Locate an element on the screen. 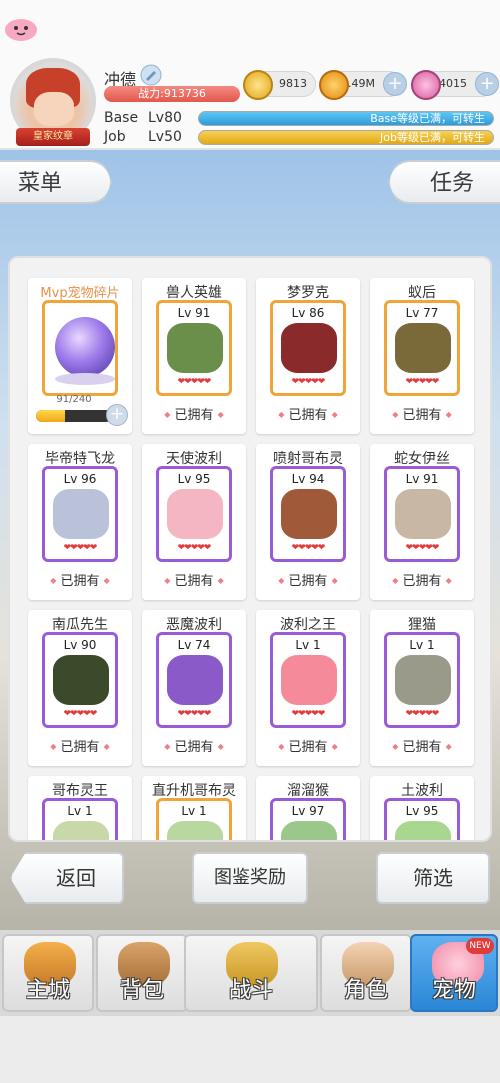 This screenshot has width=500, height=1083. pet-portrait: Lv 1 ❤❤❤❤❤ is located at coordinates (422, 680).